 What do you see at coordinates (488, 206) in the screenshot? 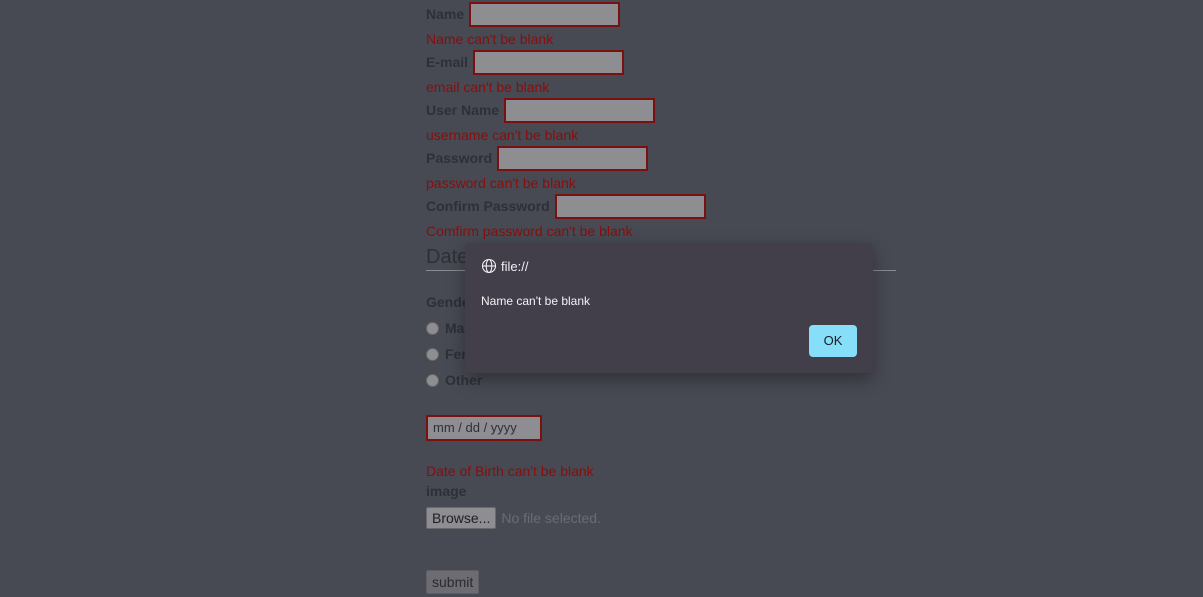
I see `confirm-password-label: Confirm Password` at bounding box center [488, 206].